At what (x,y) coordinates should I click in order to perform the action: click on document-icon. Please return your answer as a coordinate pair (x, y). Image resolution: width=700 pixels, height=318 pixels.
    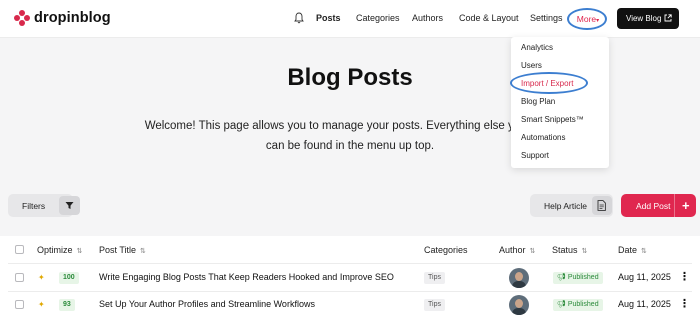
    Looking at the image, I should click on (601, 205).